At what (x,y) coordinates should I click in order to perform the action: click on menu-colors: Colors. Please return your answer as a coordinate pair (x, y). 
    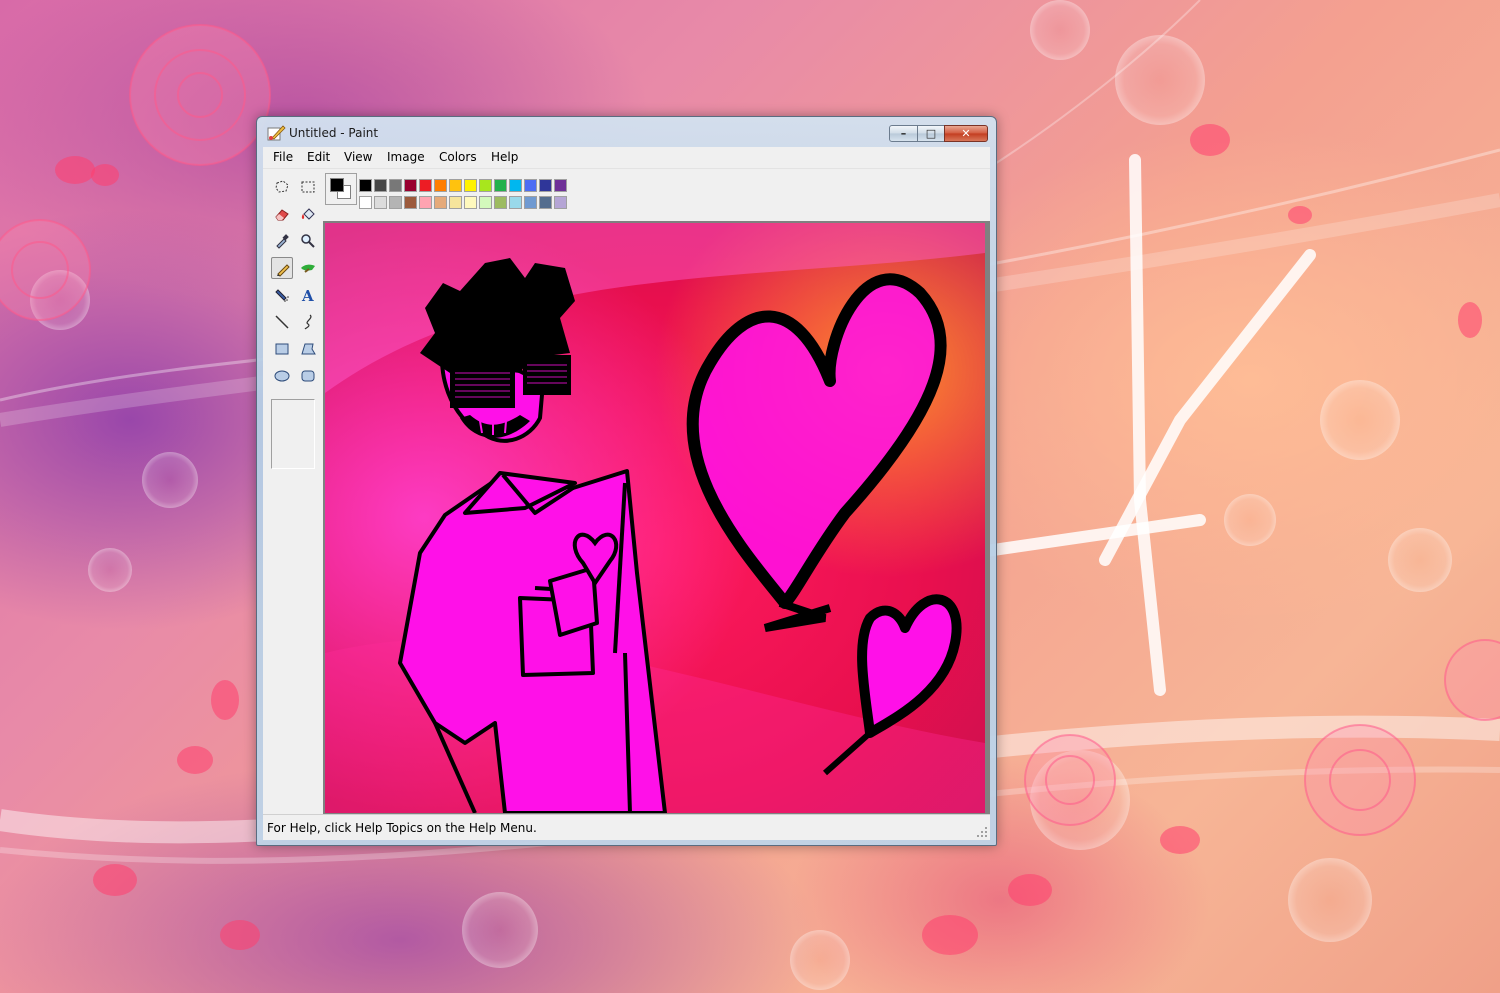
    Looking at the image, I should click on (458, 157).